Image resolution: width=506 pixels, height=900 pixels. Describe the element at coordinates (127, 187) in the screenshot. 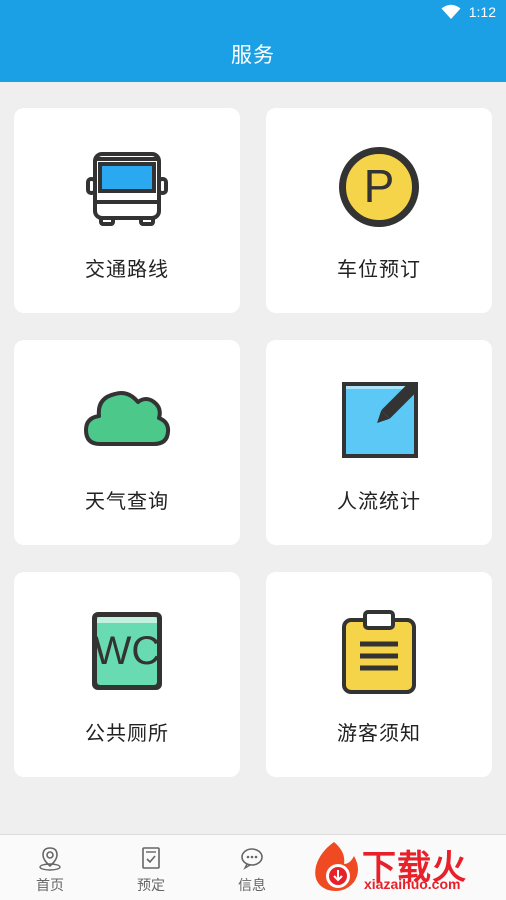

I see `bus-icon` at that location.